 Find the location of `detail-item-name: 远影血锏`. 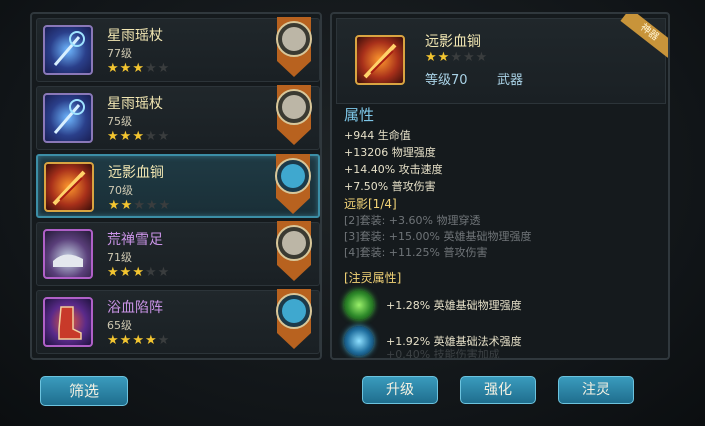

detail-item-name: 远影血锏 is located at coordinates (453, 42).